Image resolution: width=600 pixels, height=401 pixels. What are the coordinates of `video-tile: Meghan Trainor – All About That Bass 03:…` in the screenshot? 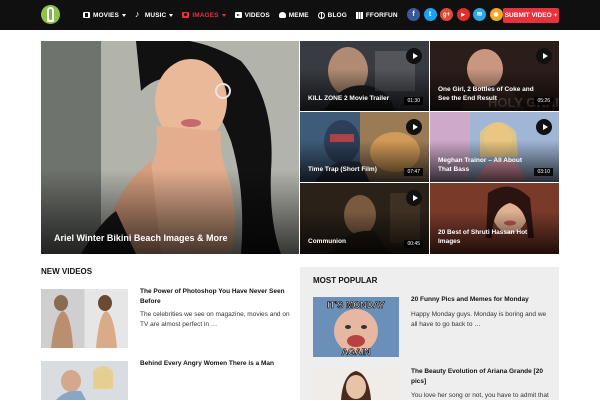 It's located at (494, 147).